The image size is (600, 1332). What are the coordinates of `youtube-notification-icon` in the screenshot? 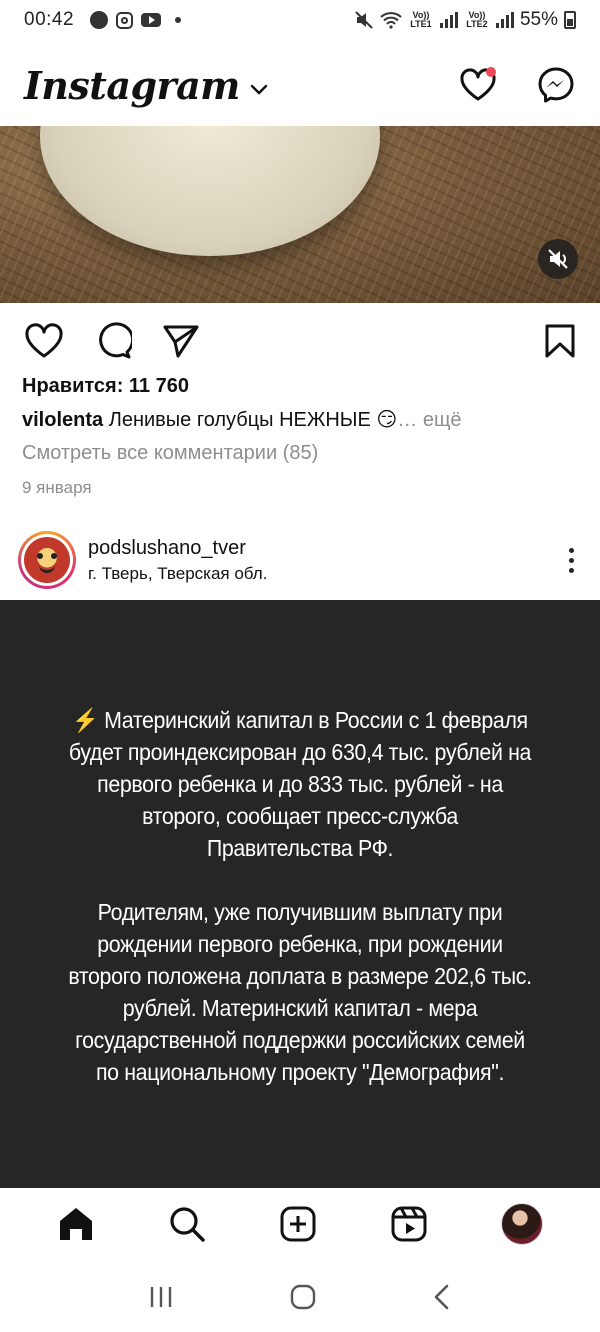 It's located at (151, 20).